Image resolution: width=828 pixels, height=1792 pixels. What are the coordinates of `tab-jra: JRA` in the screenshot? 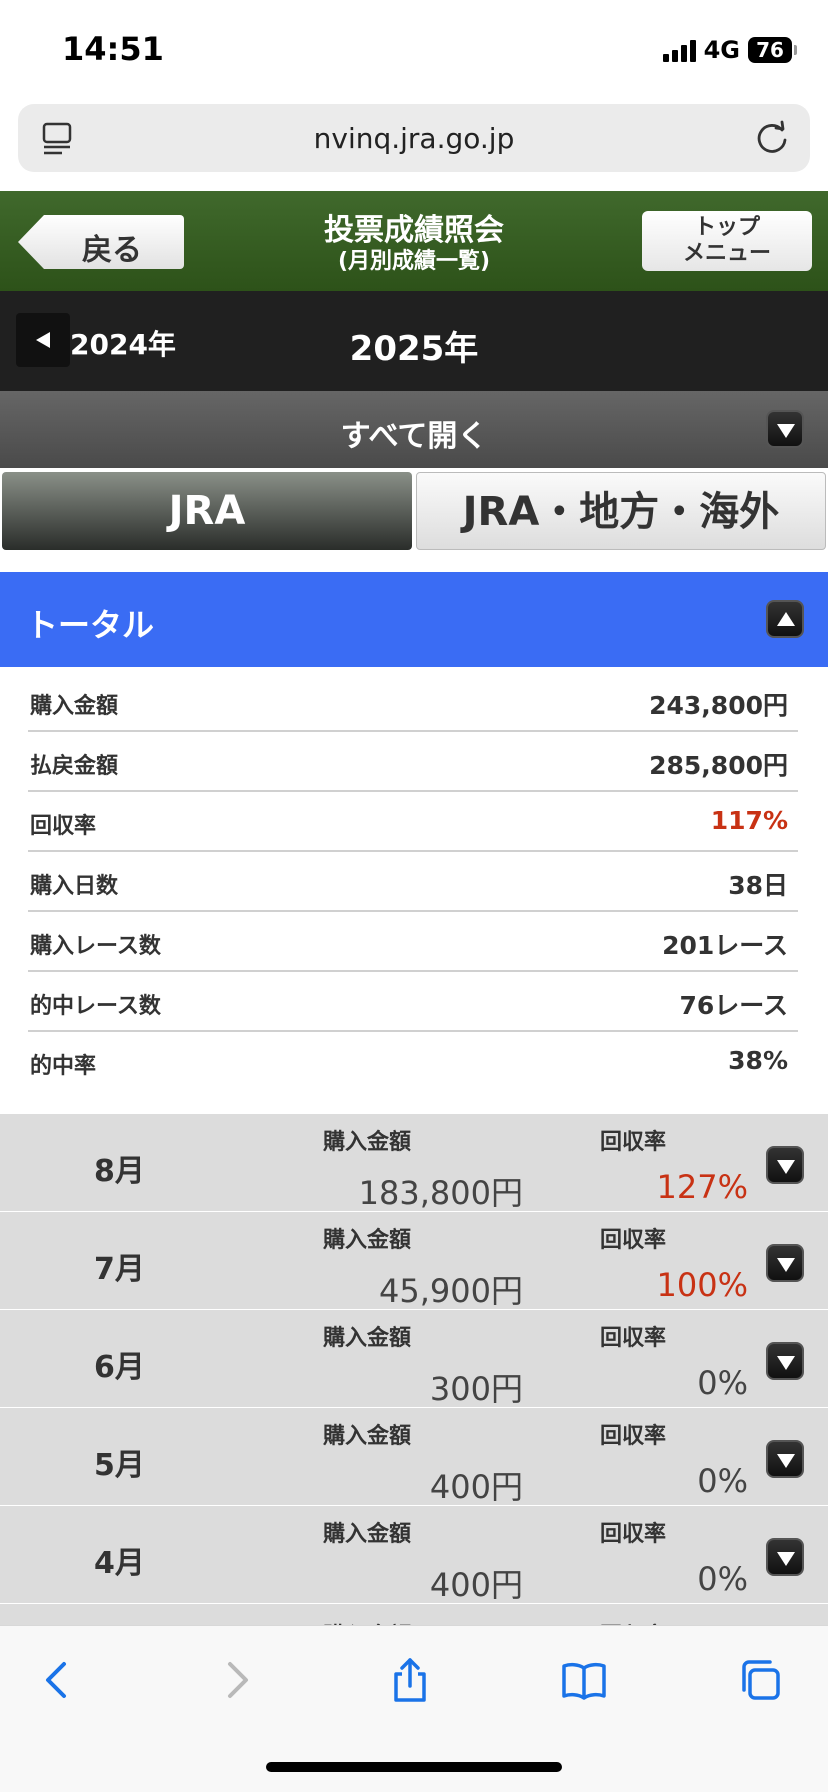 It's located at (207, 511).